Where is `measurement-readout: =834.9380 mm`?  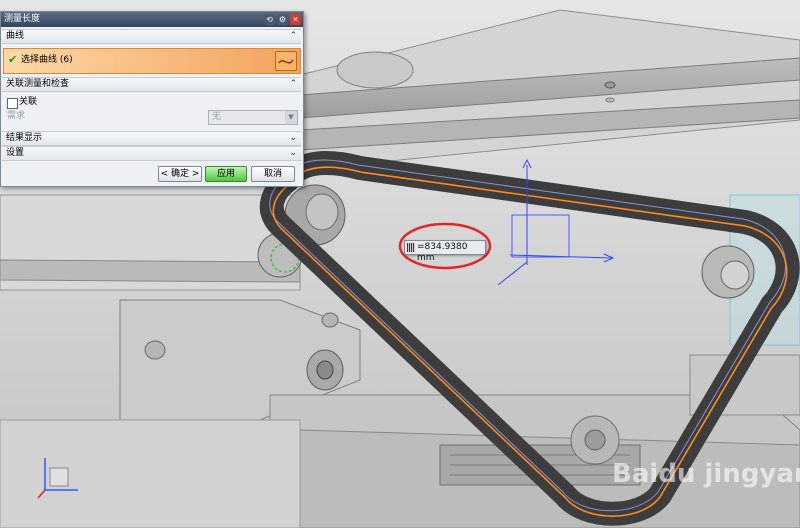 measurement-readout: =834.9380 mm is located at coordinates (445, 251).